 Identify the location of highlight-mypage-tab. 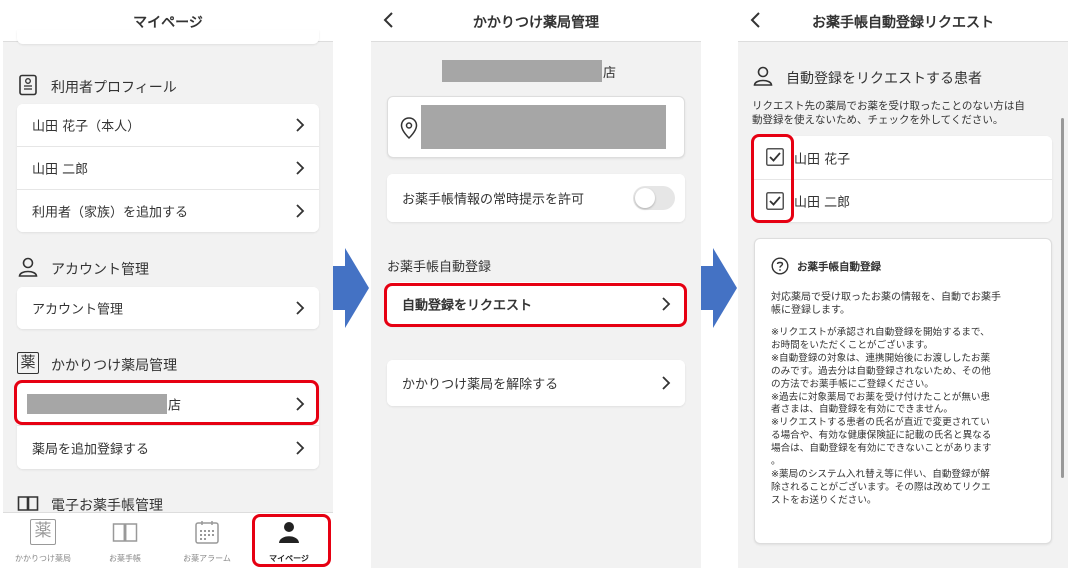
(291, 540).